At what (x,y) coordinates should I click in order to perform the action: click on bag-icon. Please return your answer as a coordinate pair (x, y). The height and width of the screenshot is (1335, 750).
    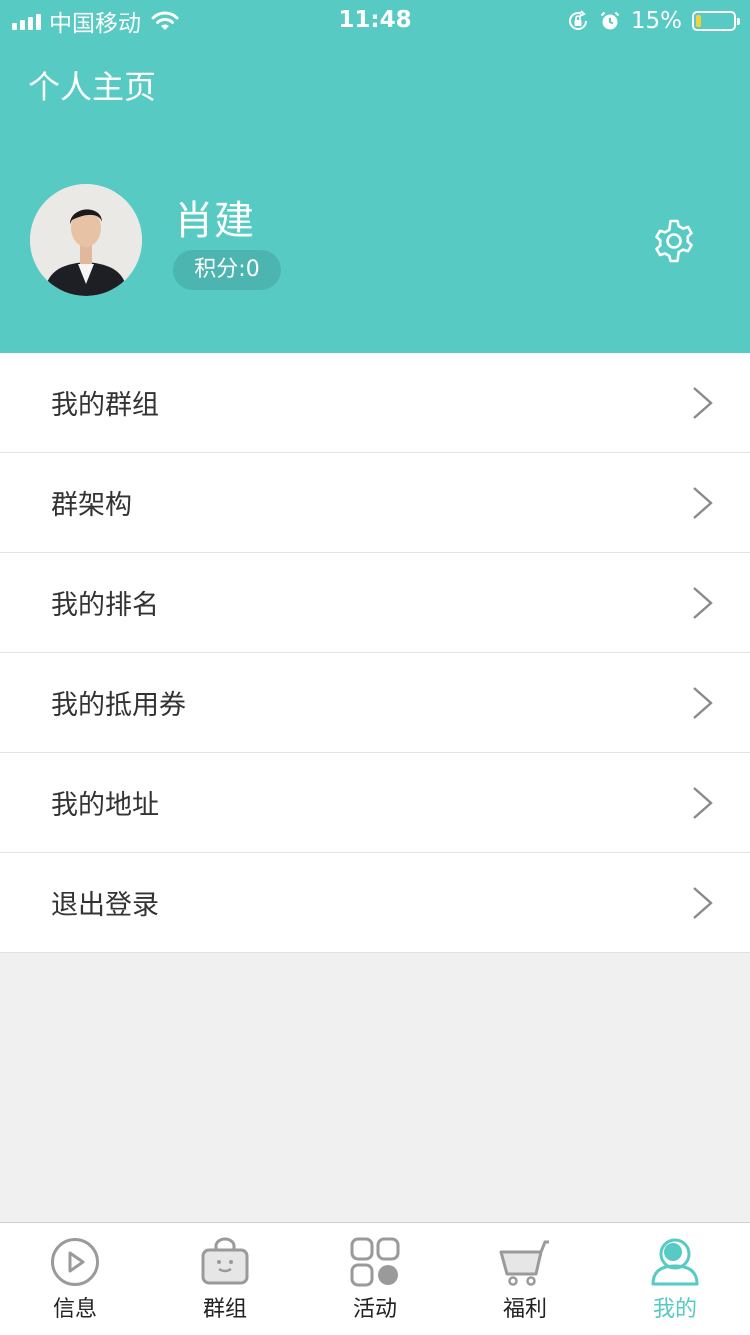
    Looking at the image, I should click on (225, 1261).